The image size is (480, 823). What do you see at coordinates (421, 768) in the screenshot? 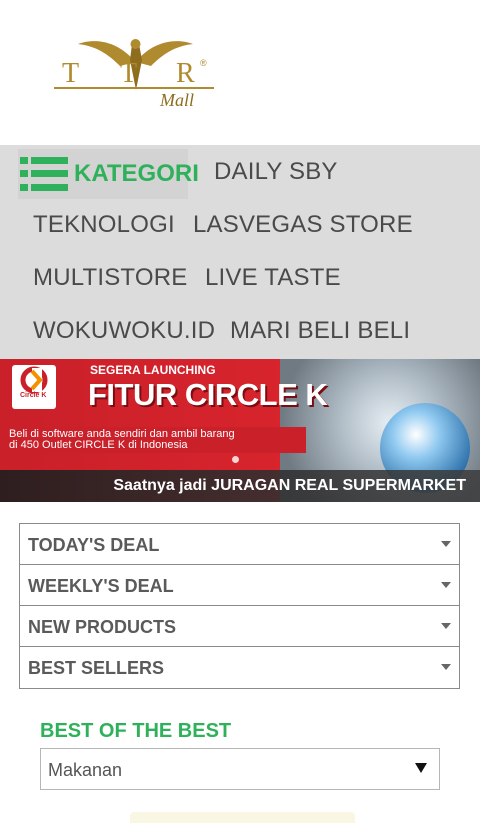
I see `dropdown-arrow-icon` at bounding box center [421, 768].